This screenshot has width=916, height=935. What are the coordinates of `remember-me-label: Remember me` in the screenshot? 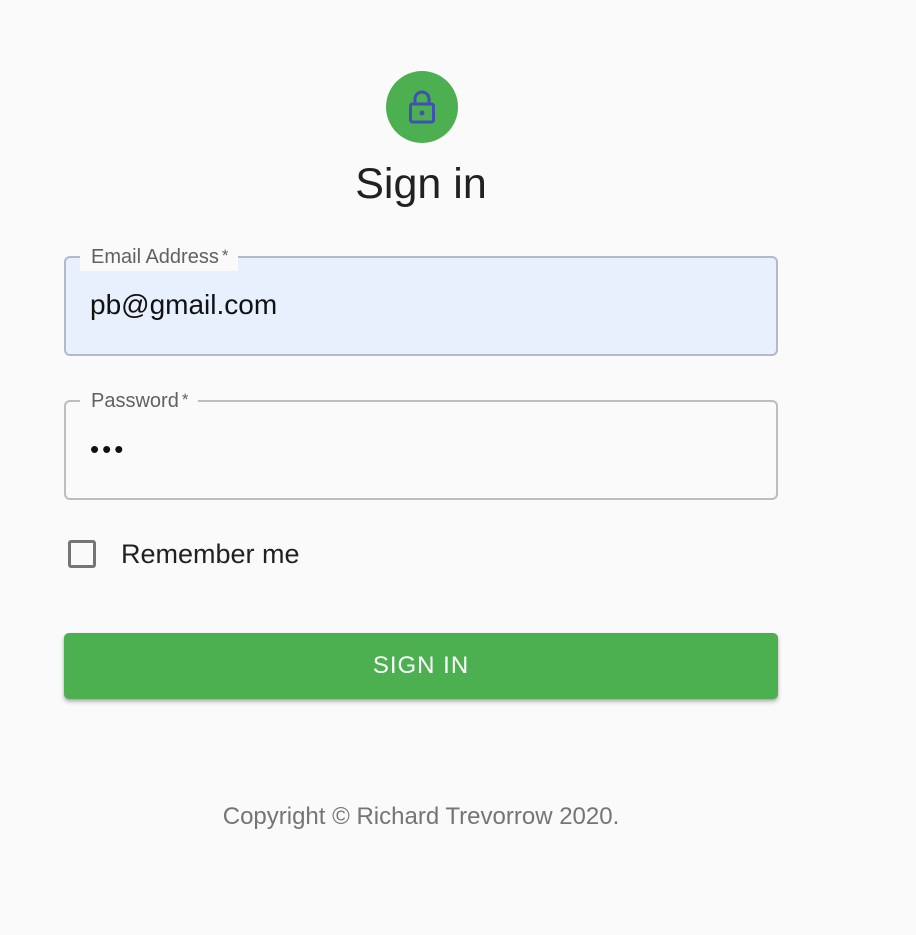 It's located at (210, 554).